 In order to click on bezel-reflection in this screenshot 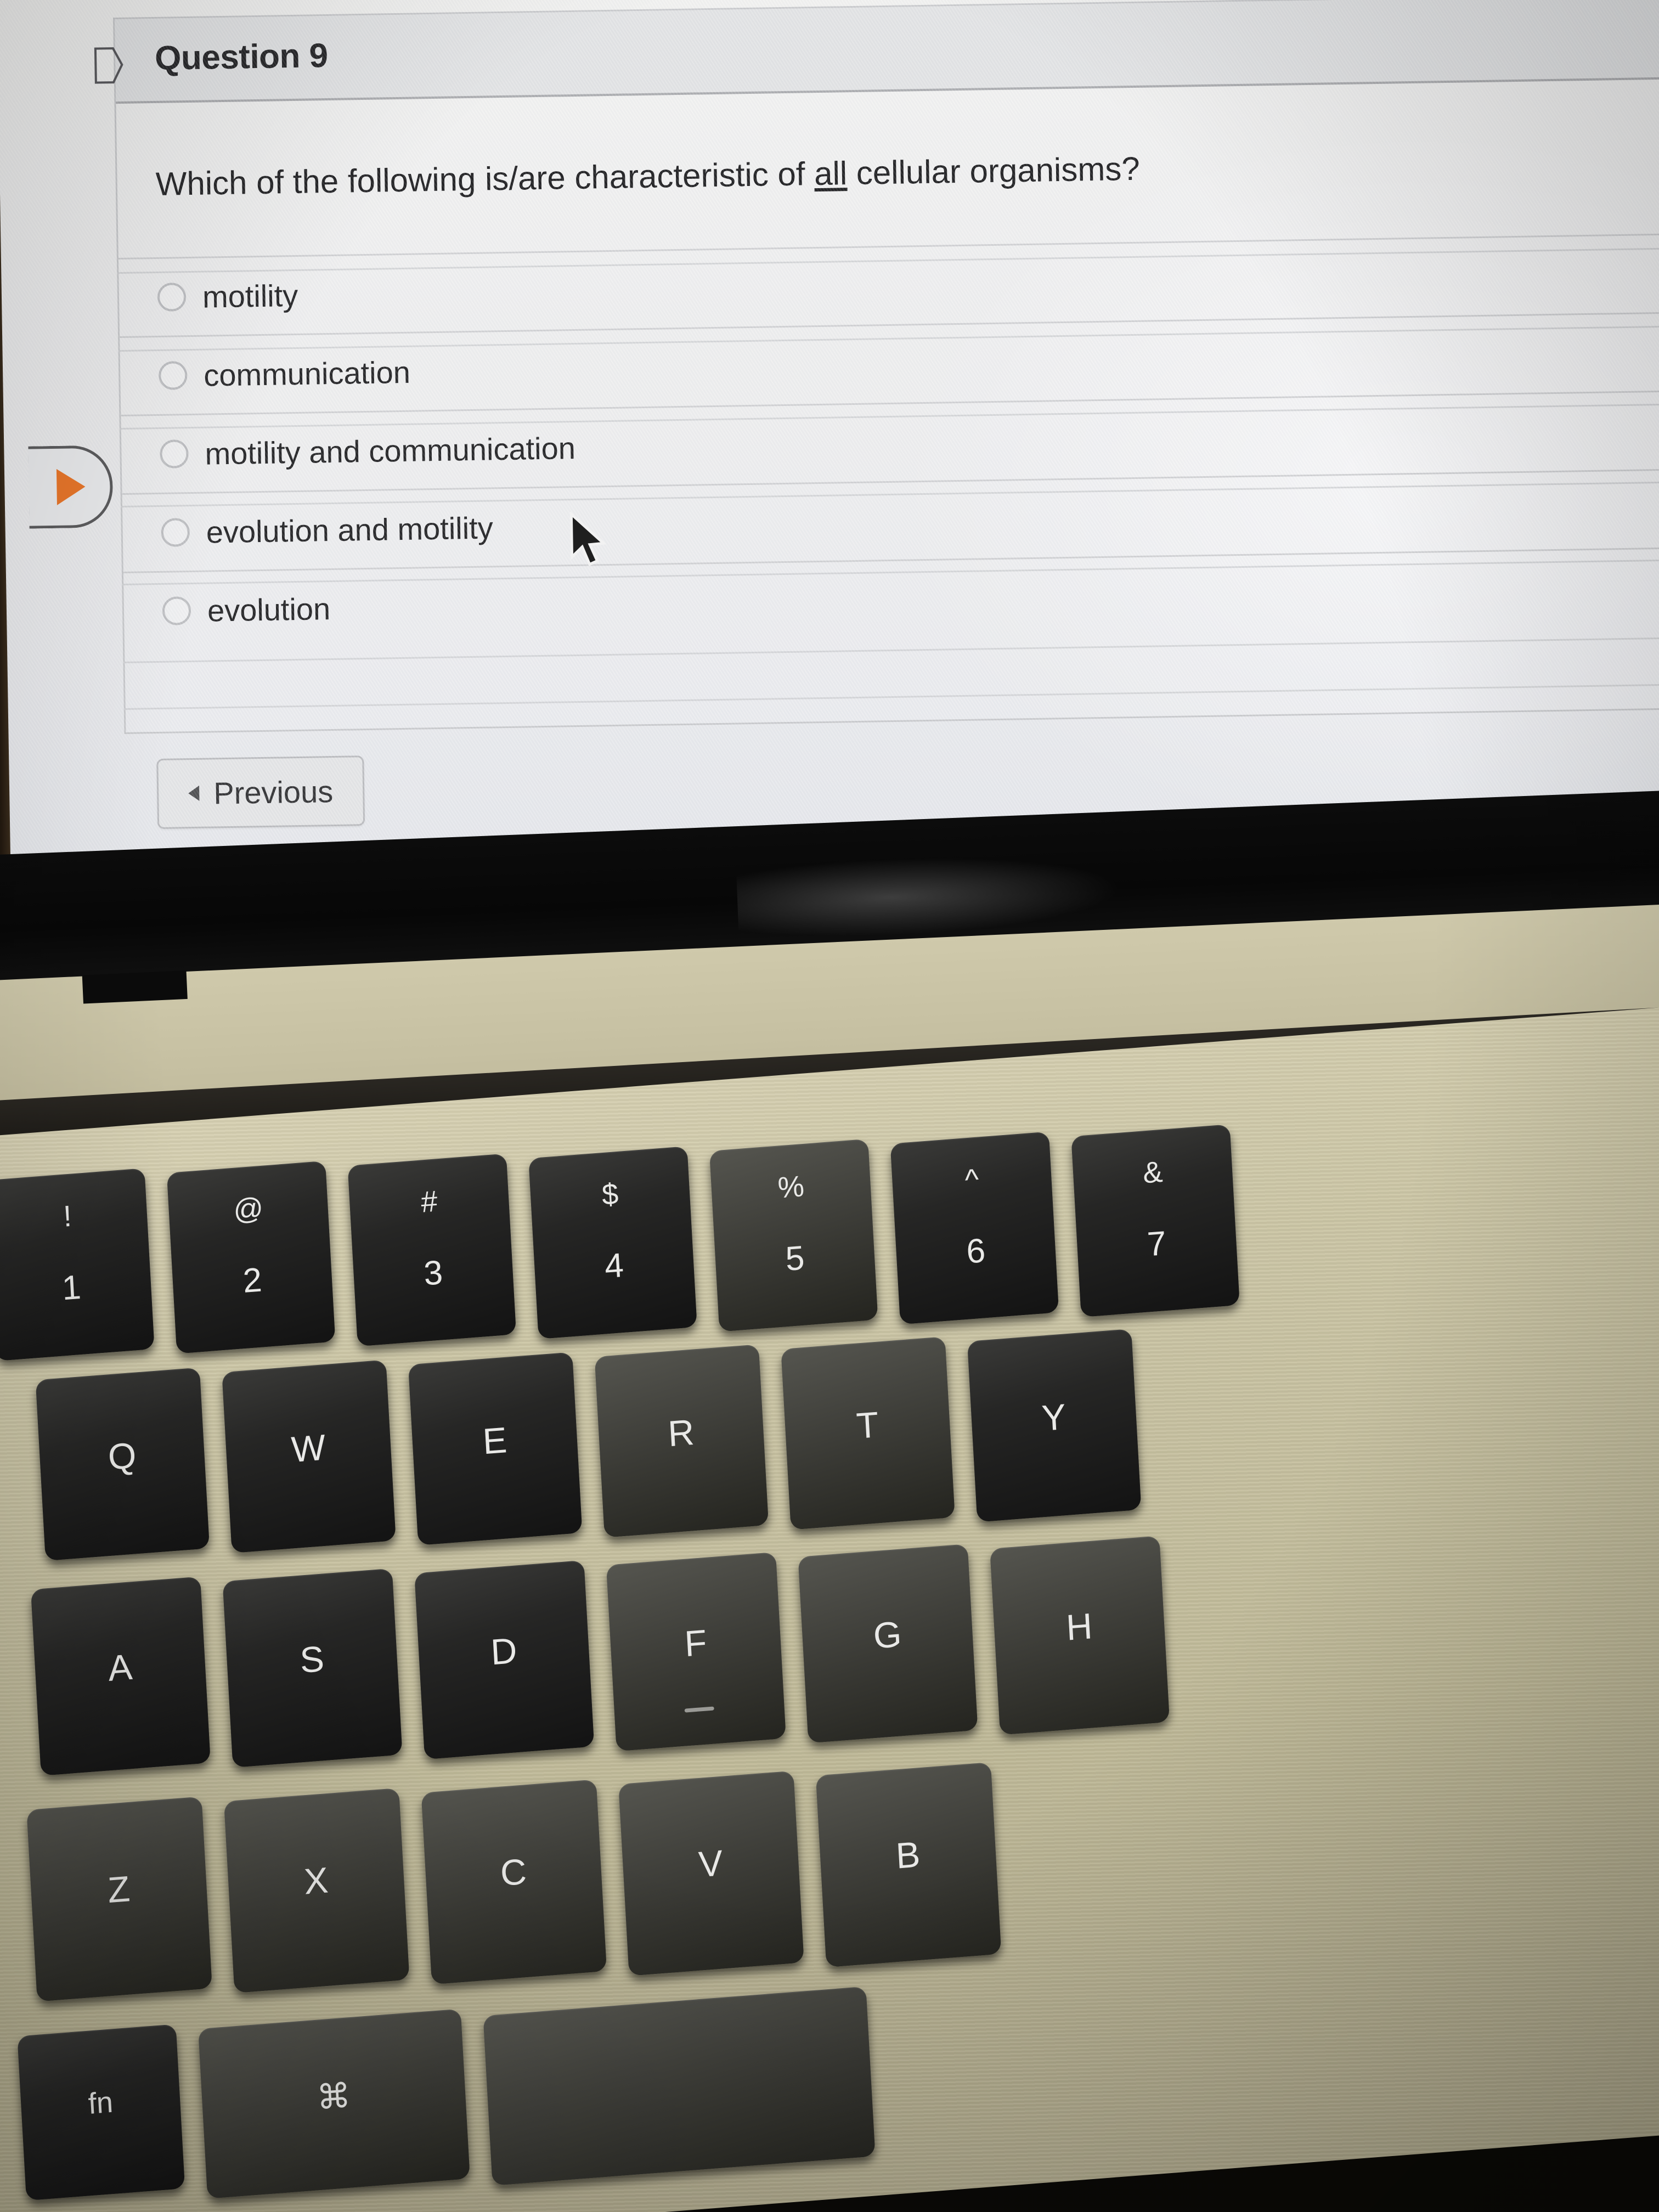, I will do `click(929, 896)`.